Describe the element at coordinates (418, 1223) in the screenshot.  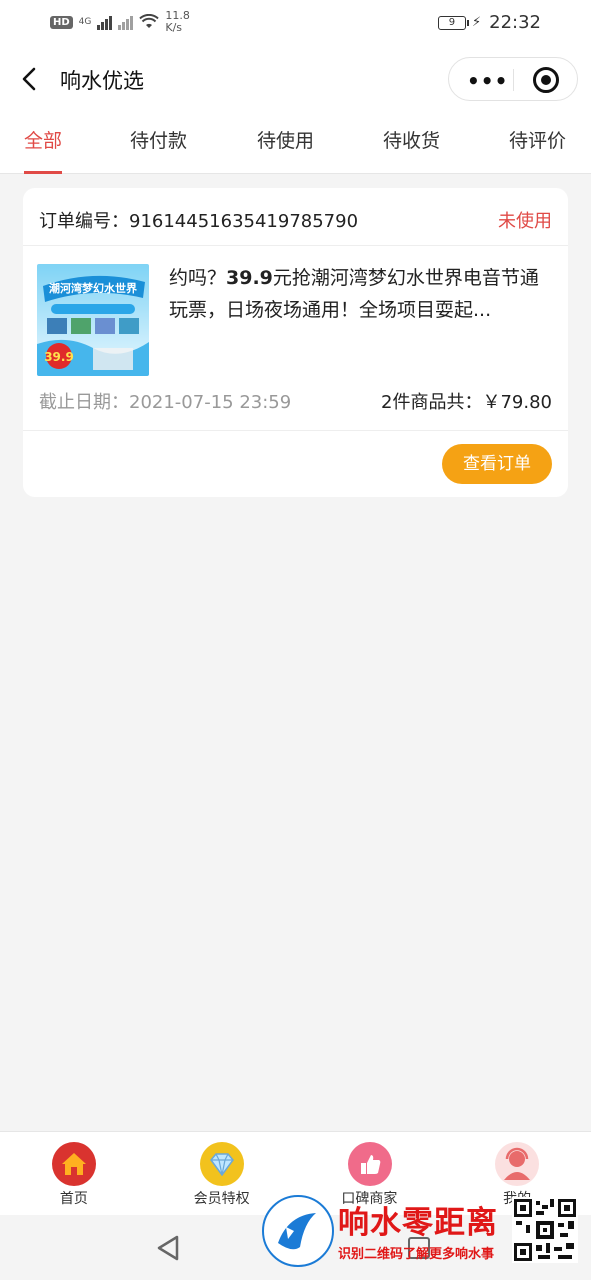
I see `watermark-name: 响水零距离` at that location.